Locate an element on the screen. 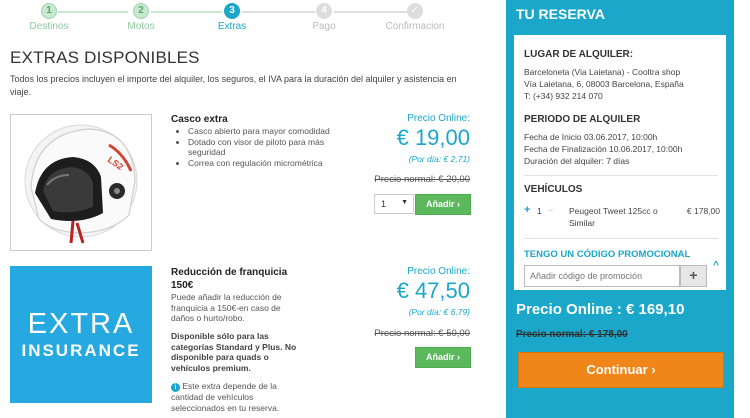 This screenshot has height=418, width=750. period-line: Fecha de Finalización 10.06.2017, 10:00h is located at coordinates (603, 149).